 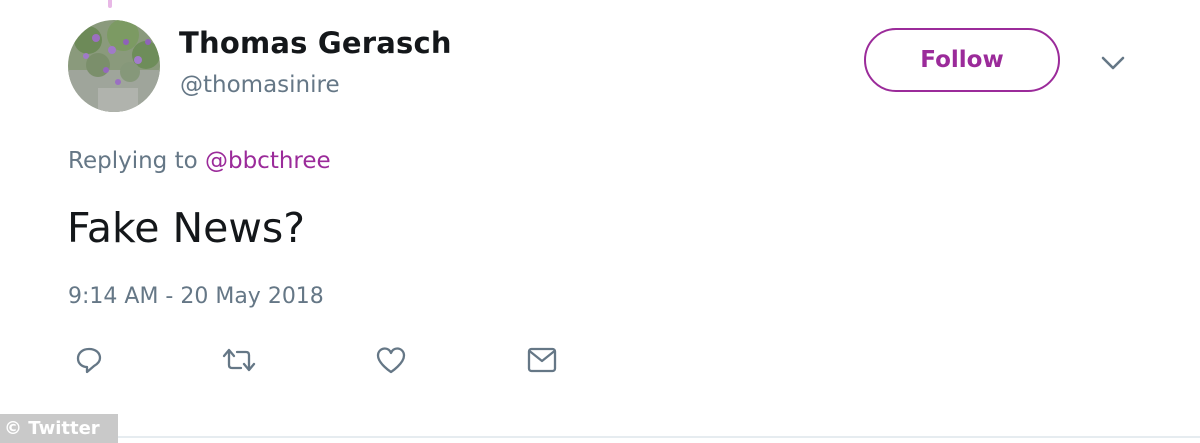 I want to click on chevron-down-icon, so click(x=1113, y=63).